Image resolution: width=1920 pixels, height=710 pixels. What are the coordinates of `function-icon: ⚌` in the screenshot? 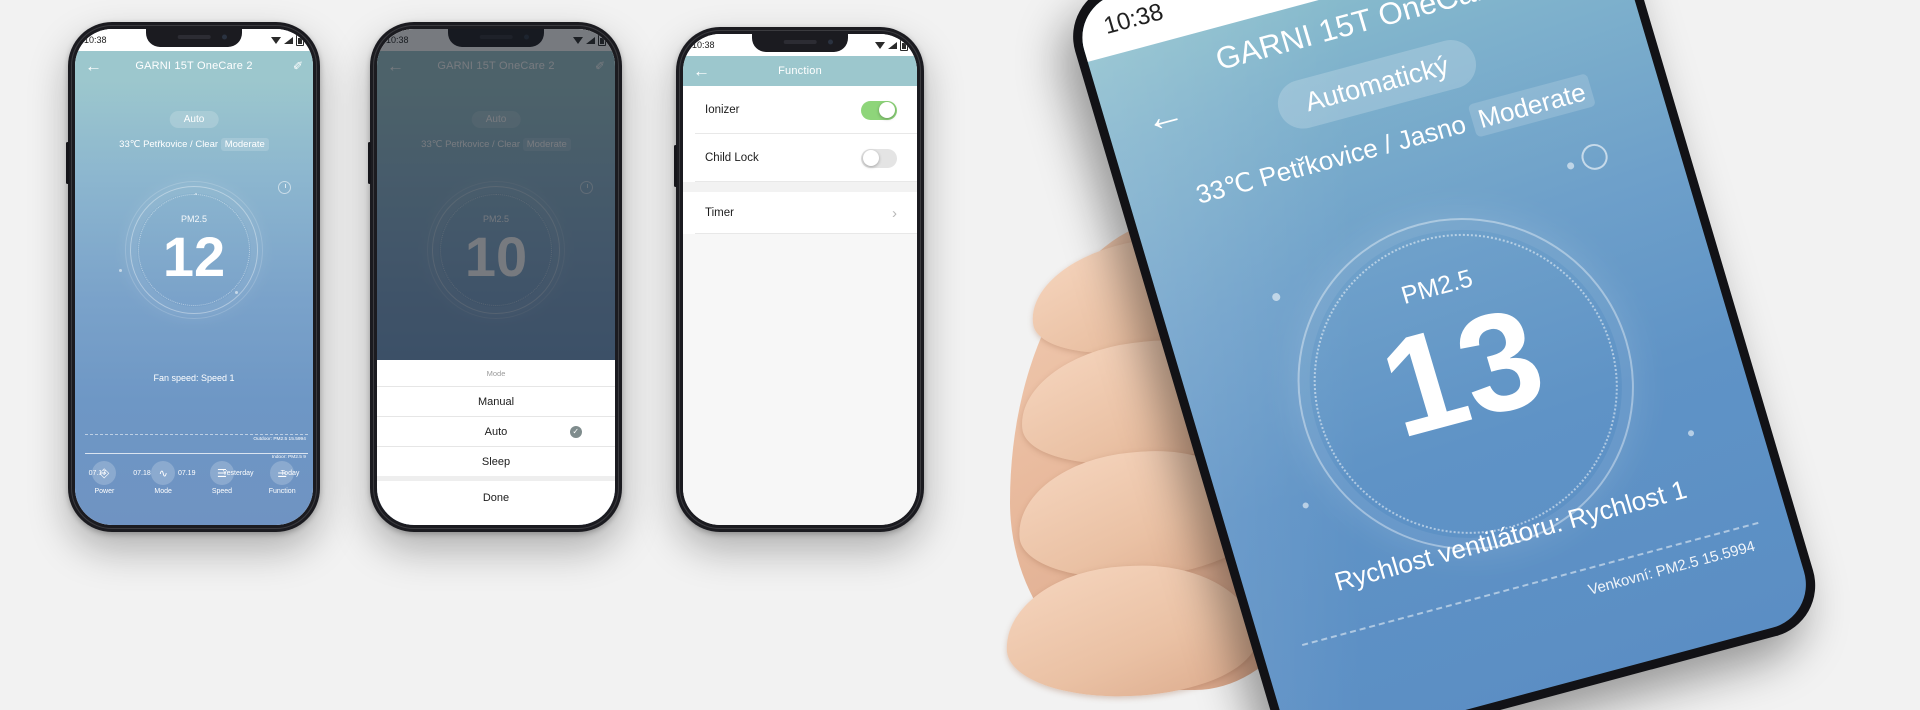 It's located at (282, 473).